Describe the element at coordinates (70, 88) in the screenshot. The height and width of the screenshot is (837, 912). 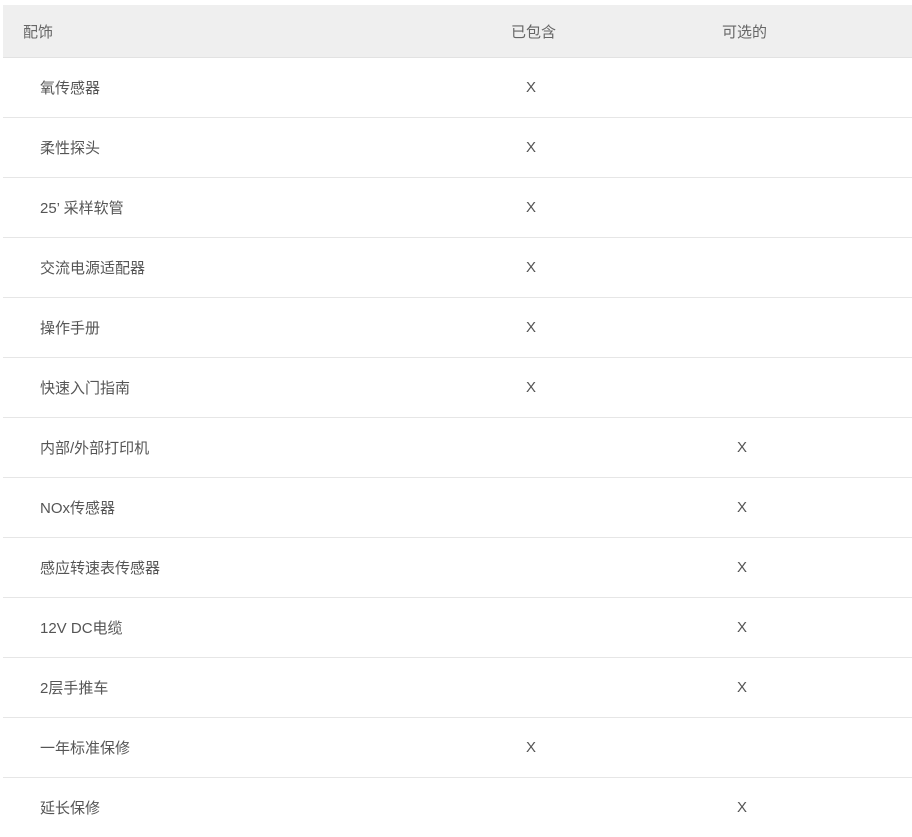
I see `row-name: 氧传感器` at that location.